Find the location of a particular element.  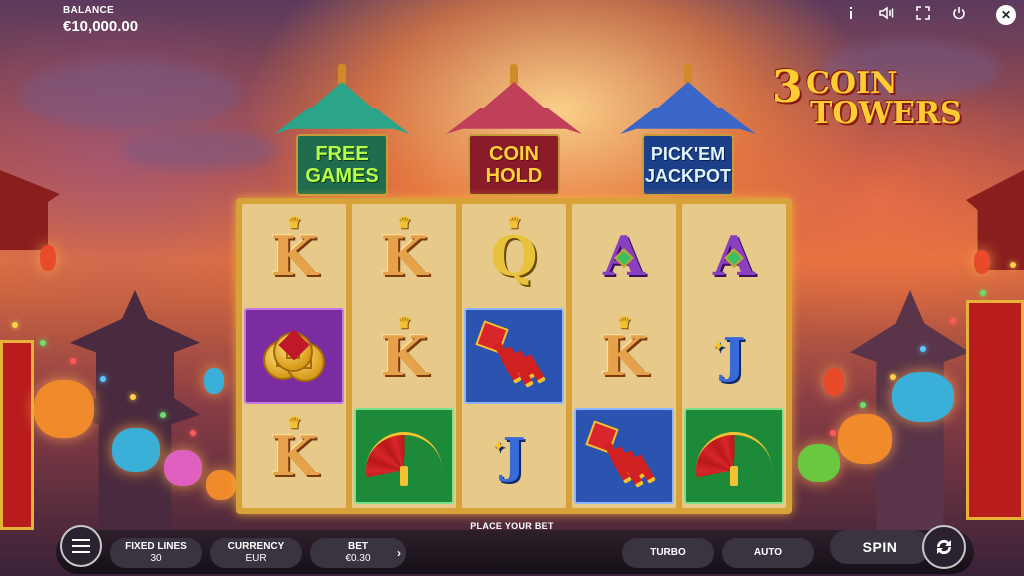

tower-pickem-jackpot: PICK'EM JACKPOT is located at coordinates (688, 131).